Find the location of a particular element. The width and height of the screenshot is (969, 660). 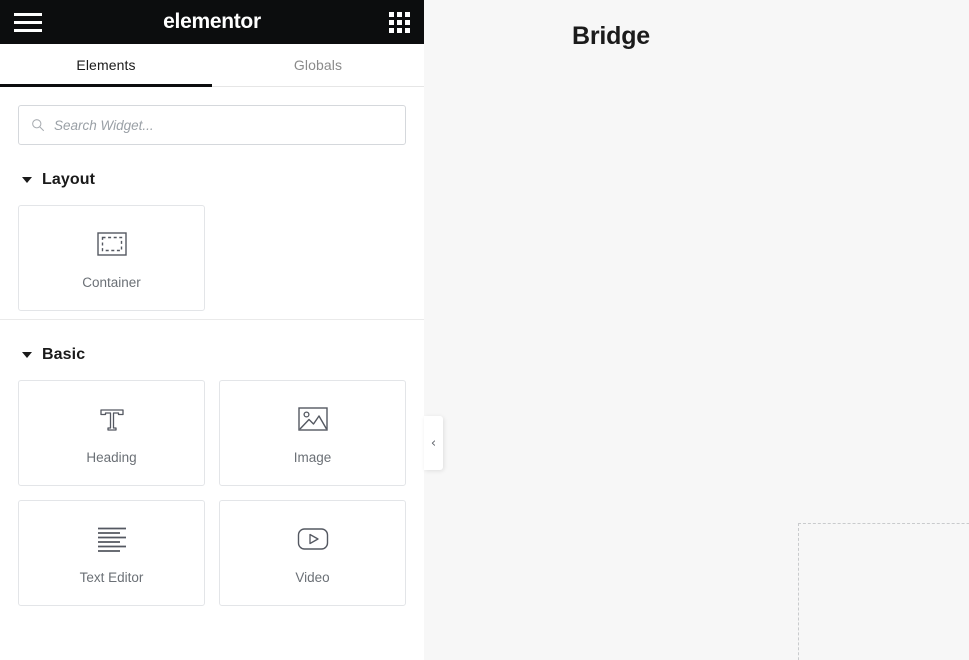

apps-grid-icon is located at coordinates (399, 22).